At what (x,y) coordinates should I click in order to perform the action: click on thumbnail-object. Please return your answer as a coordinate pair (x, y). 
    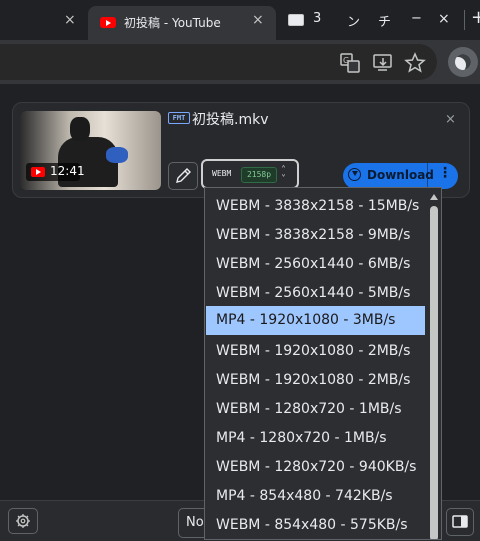
    Looking at the image, I should click on (117, 155).